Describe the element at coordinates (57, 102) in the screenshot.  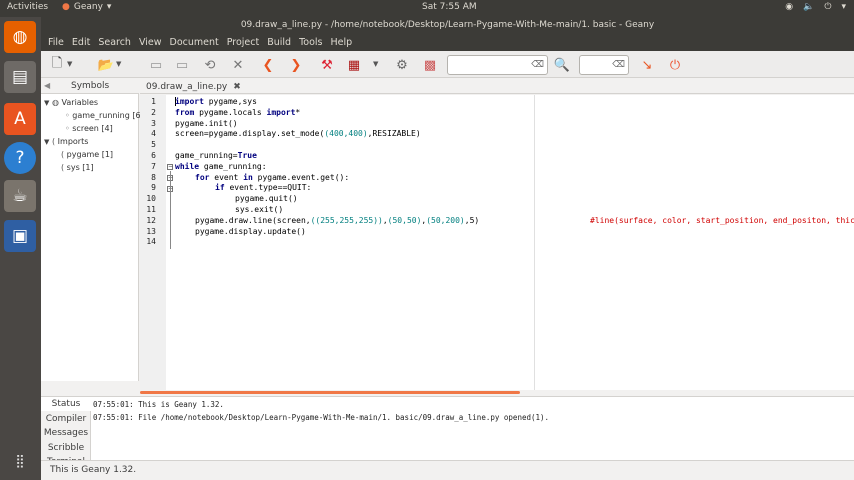
I see `variable-group-icon: ◍` at that location.